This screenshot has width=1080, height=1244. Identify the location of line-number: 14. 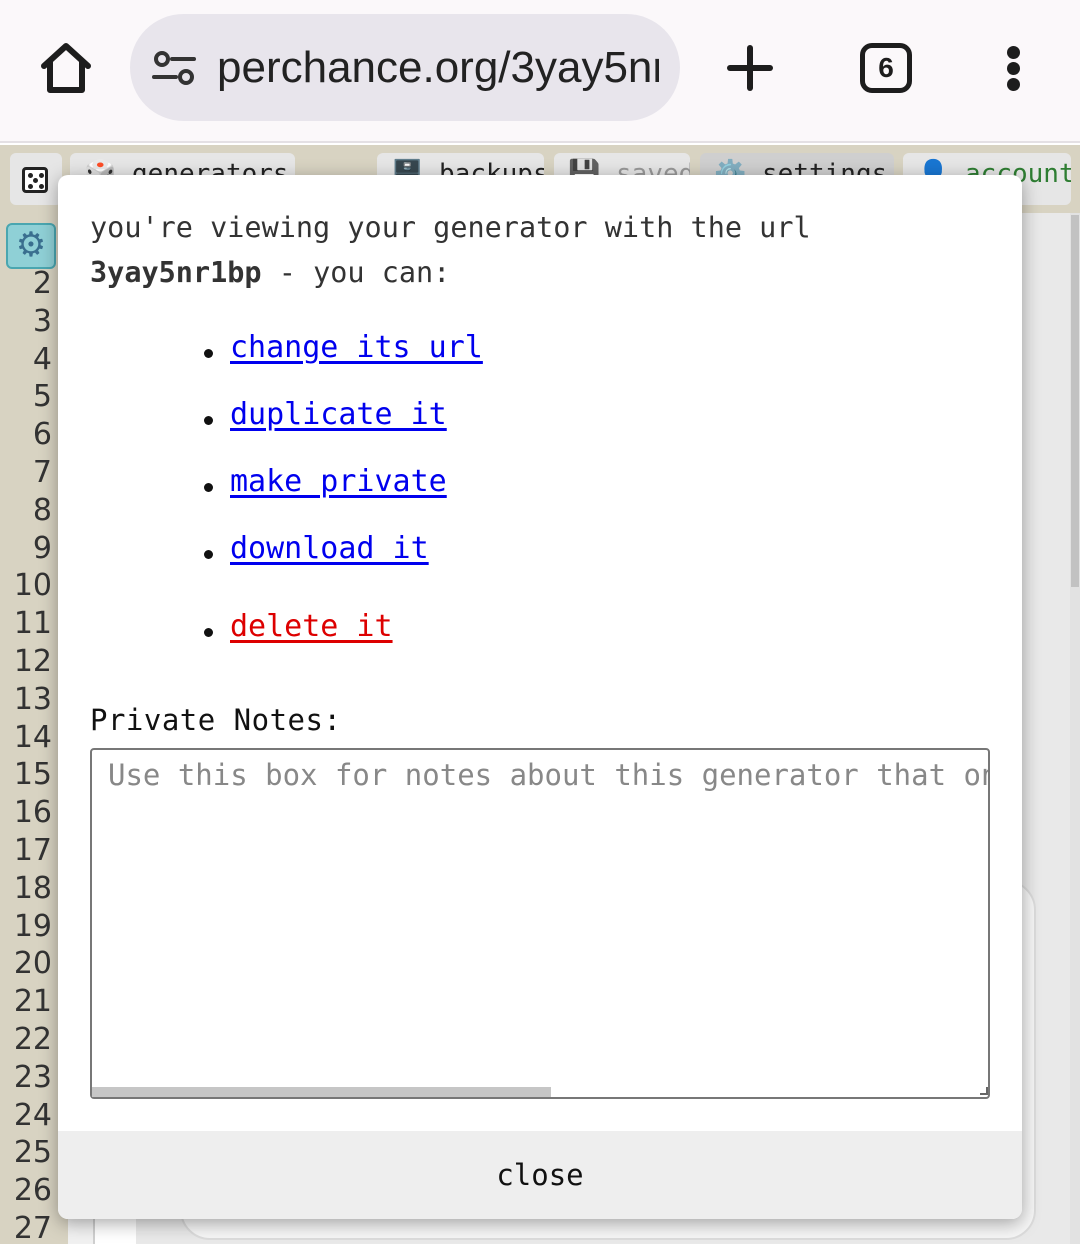
(32, 737).